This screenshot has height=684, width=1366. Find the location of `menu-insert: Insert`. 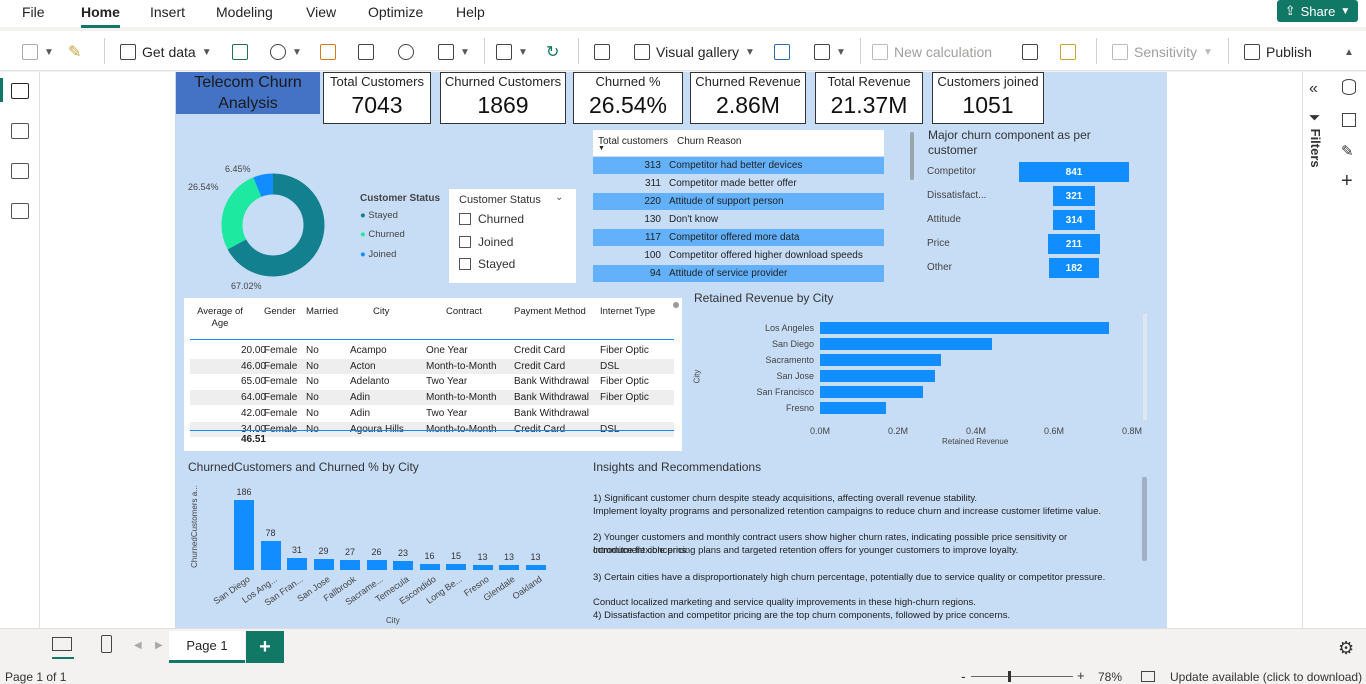

menu-insert: Insert is located at coordinates (167, 12).